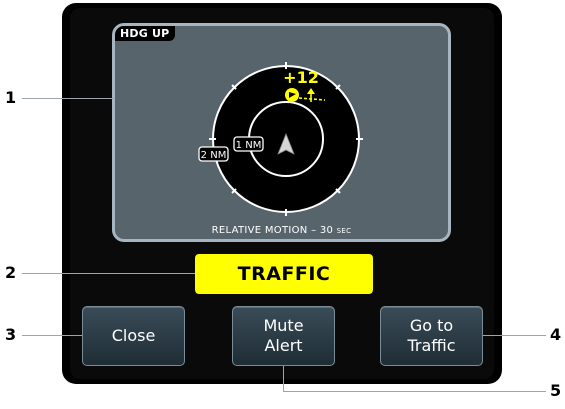  I want to click on callout-5: 5, so click(556, 390).